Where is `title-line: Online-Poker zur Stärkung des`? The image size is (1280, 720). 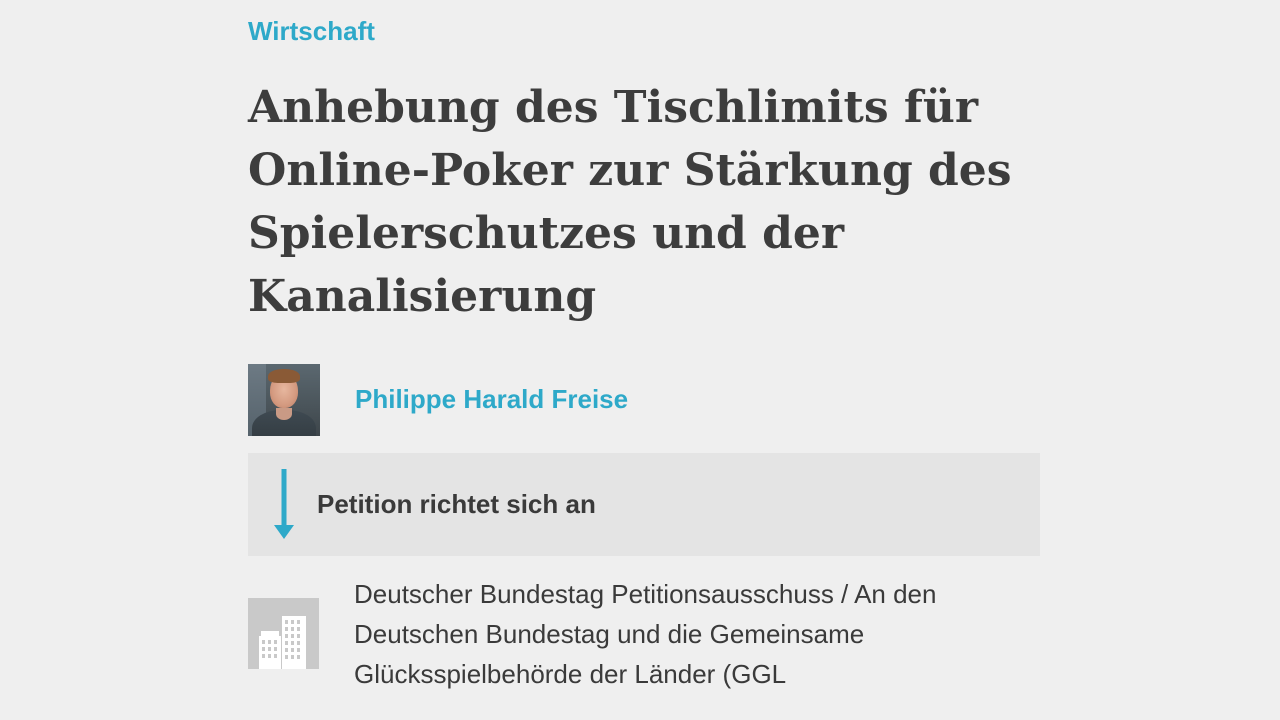 title-line: Online-Poker zur Stärkung des is located at coordinates (630, 170).